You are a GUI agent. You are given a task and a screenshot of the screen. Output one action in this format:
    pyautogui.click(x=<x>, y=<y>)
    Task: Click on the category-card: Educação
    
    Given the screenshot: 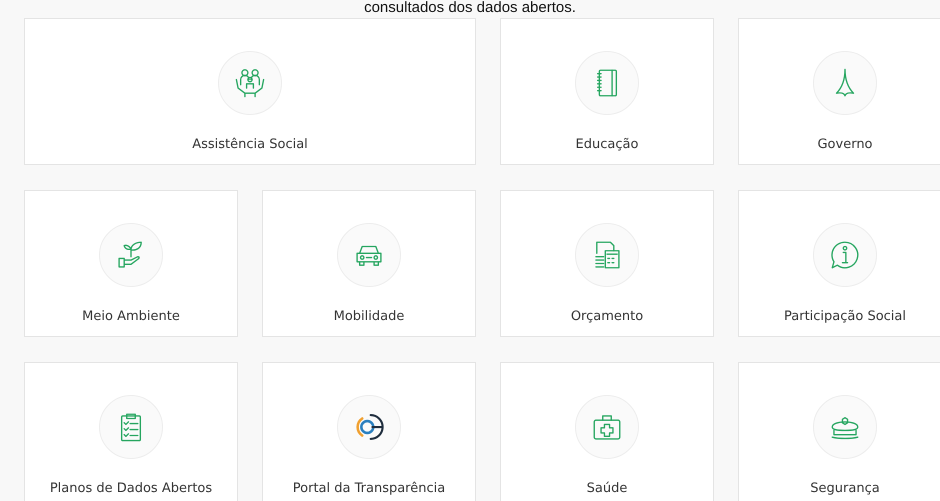 What is the action you would take?
    pyautogui.click(x=607, y=91)
    